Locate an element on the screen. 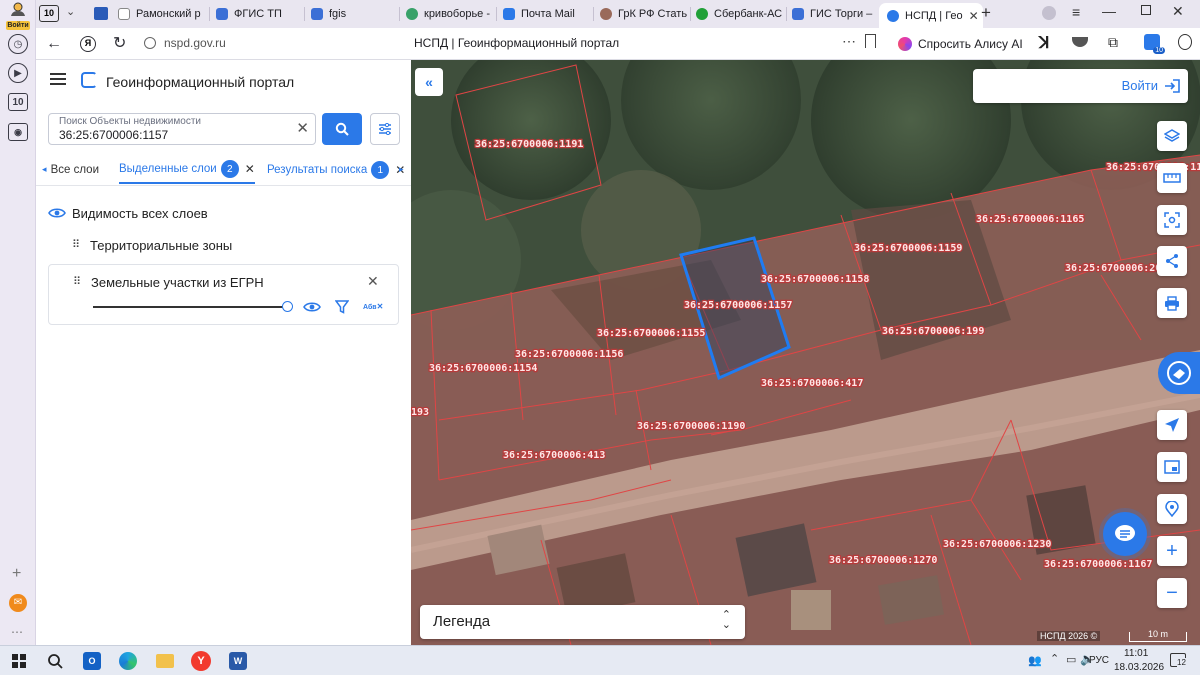 This screenshot has width=1200, height=675. remove-layer-icon: ✕ is located at coordinates (373, 281).